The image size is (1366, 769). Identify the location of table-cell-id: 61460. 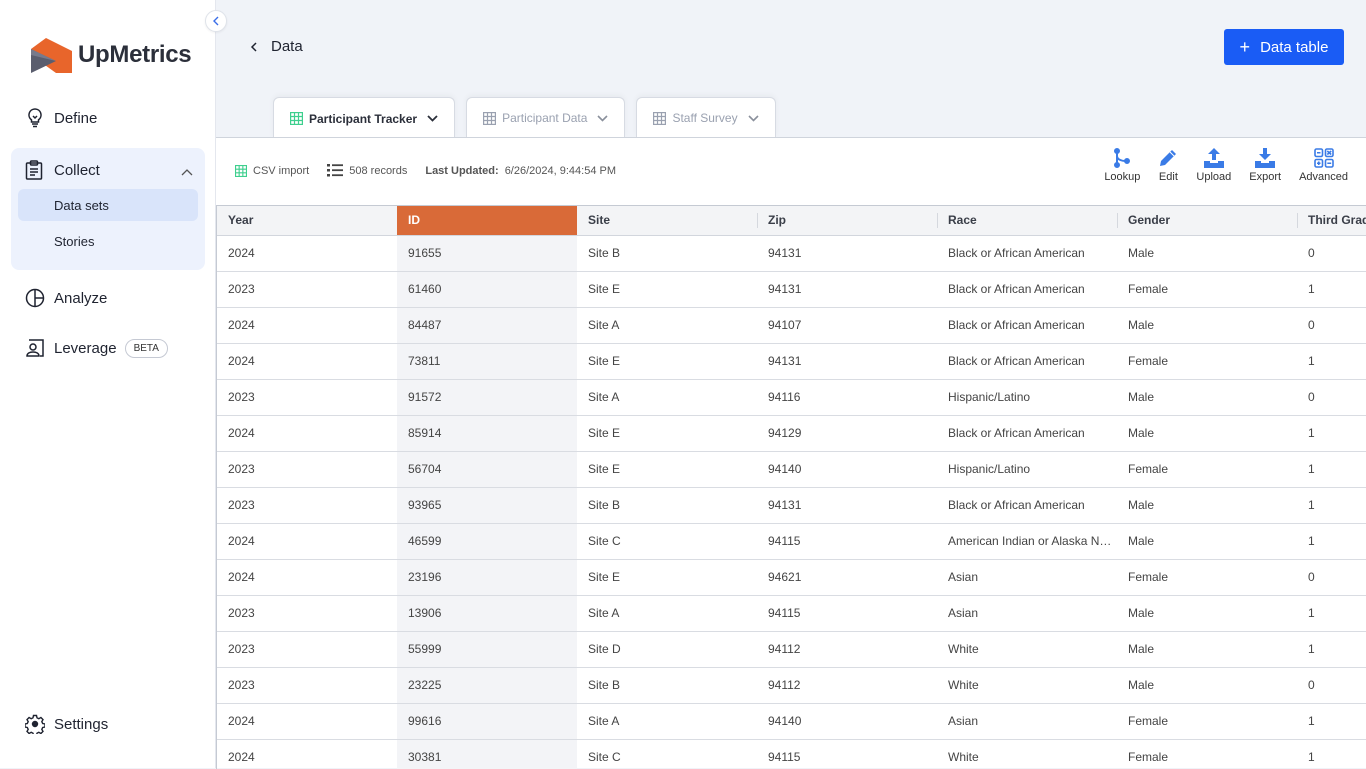
(487, 289).